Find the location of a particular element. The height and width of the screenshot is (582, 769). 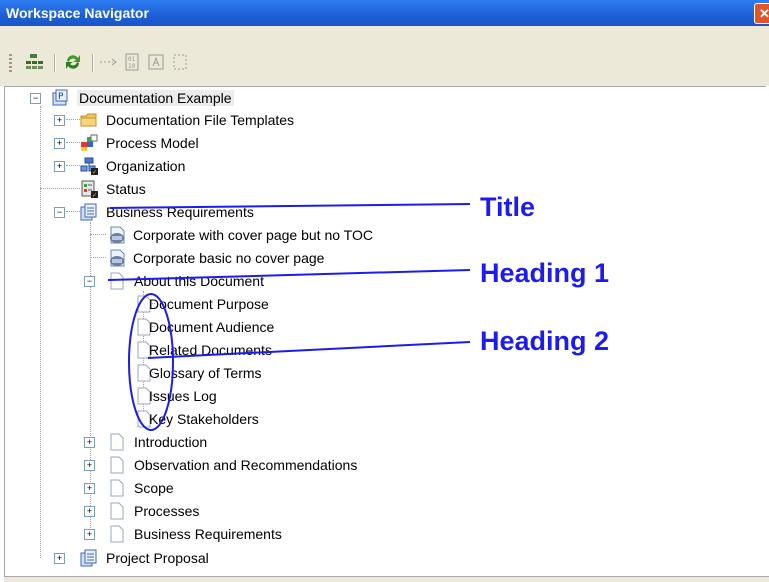

heading1-annotation: Heading 1 is located at coordinates (545, 273).